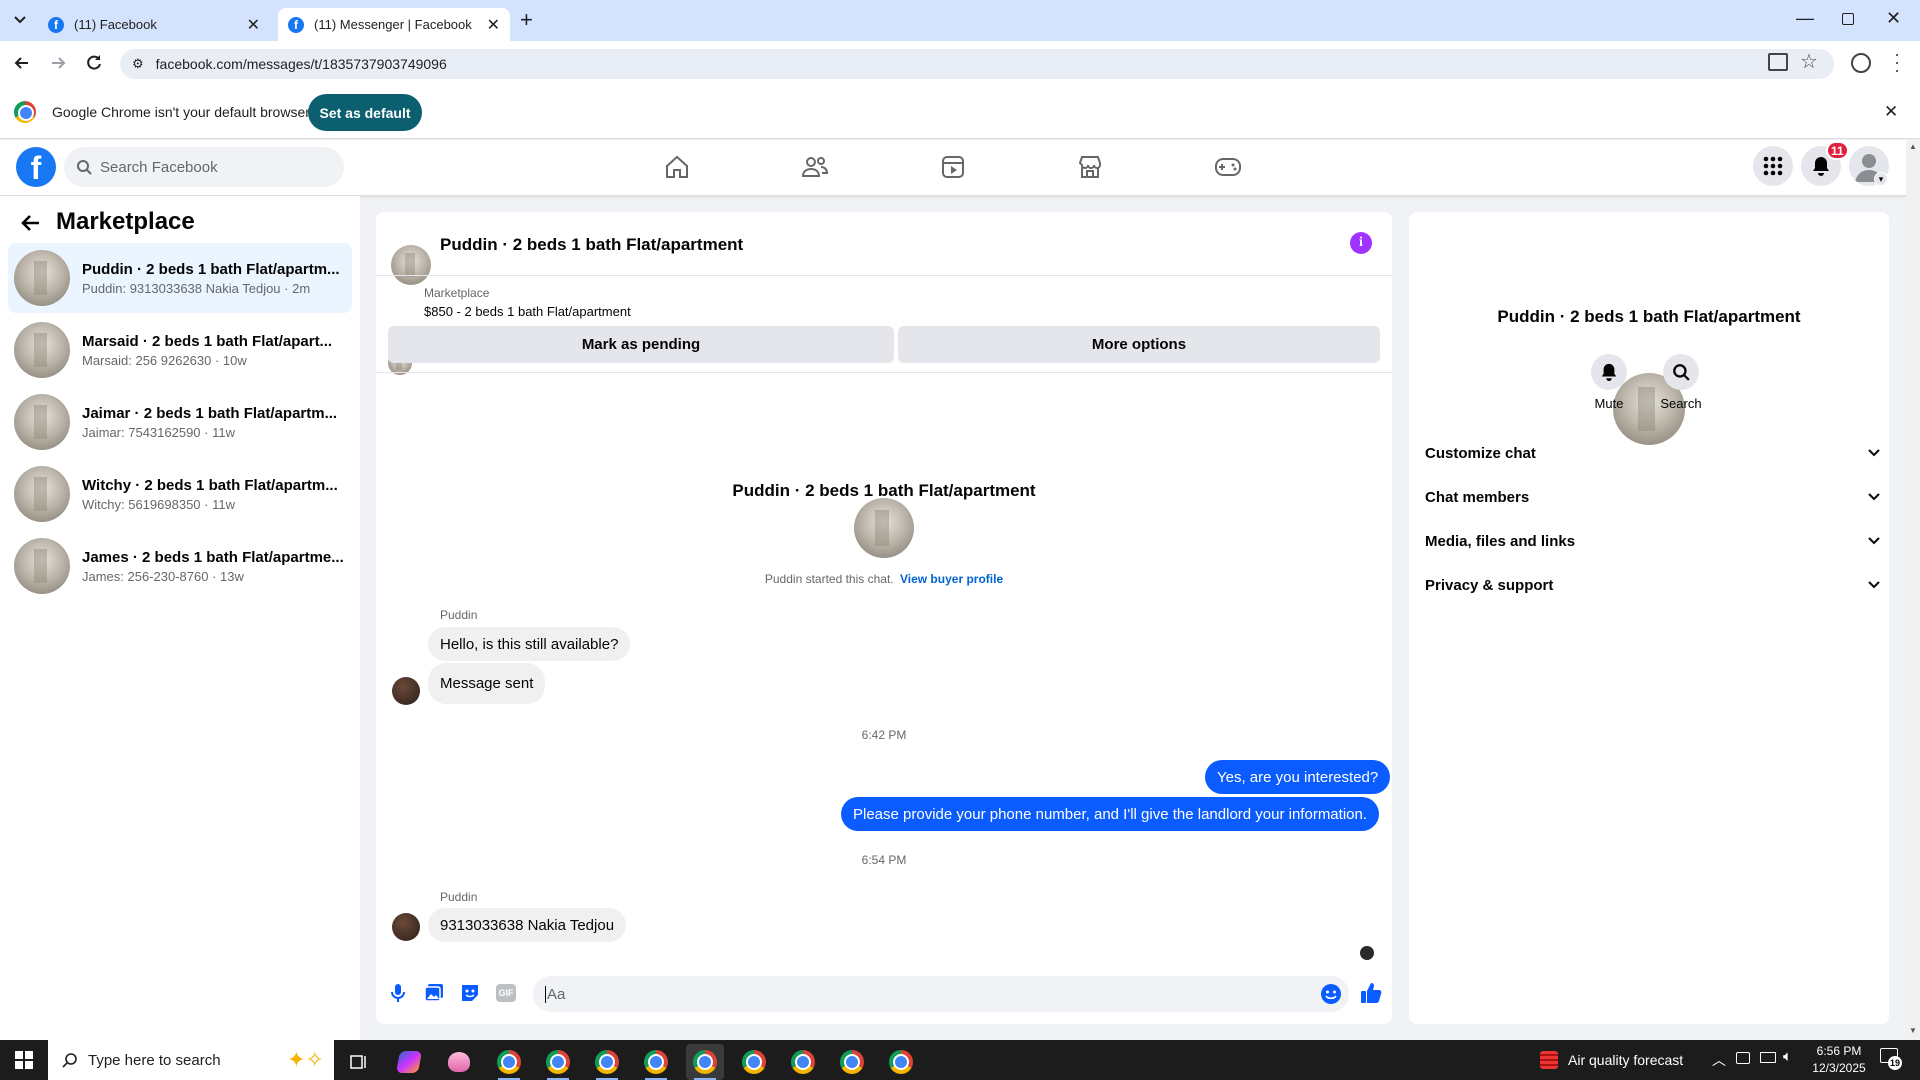 The image size is (1920, 1080). I want to click on attach-photo-button, so click(434, 993).